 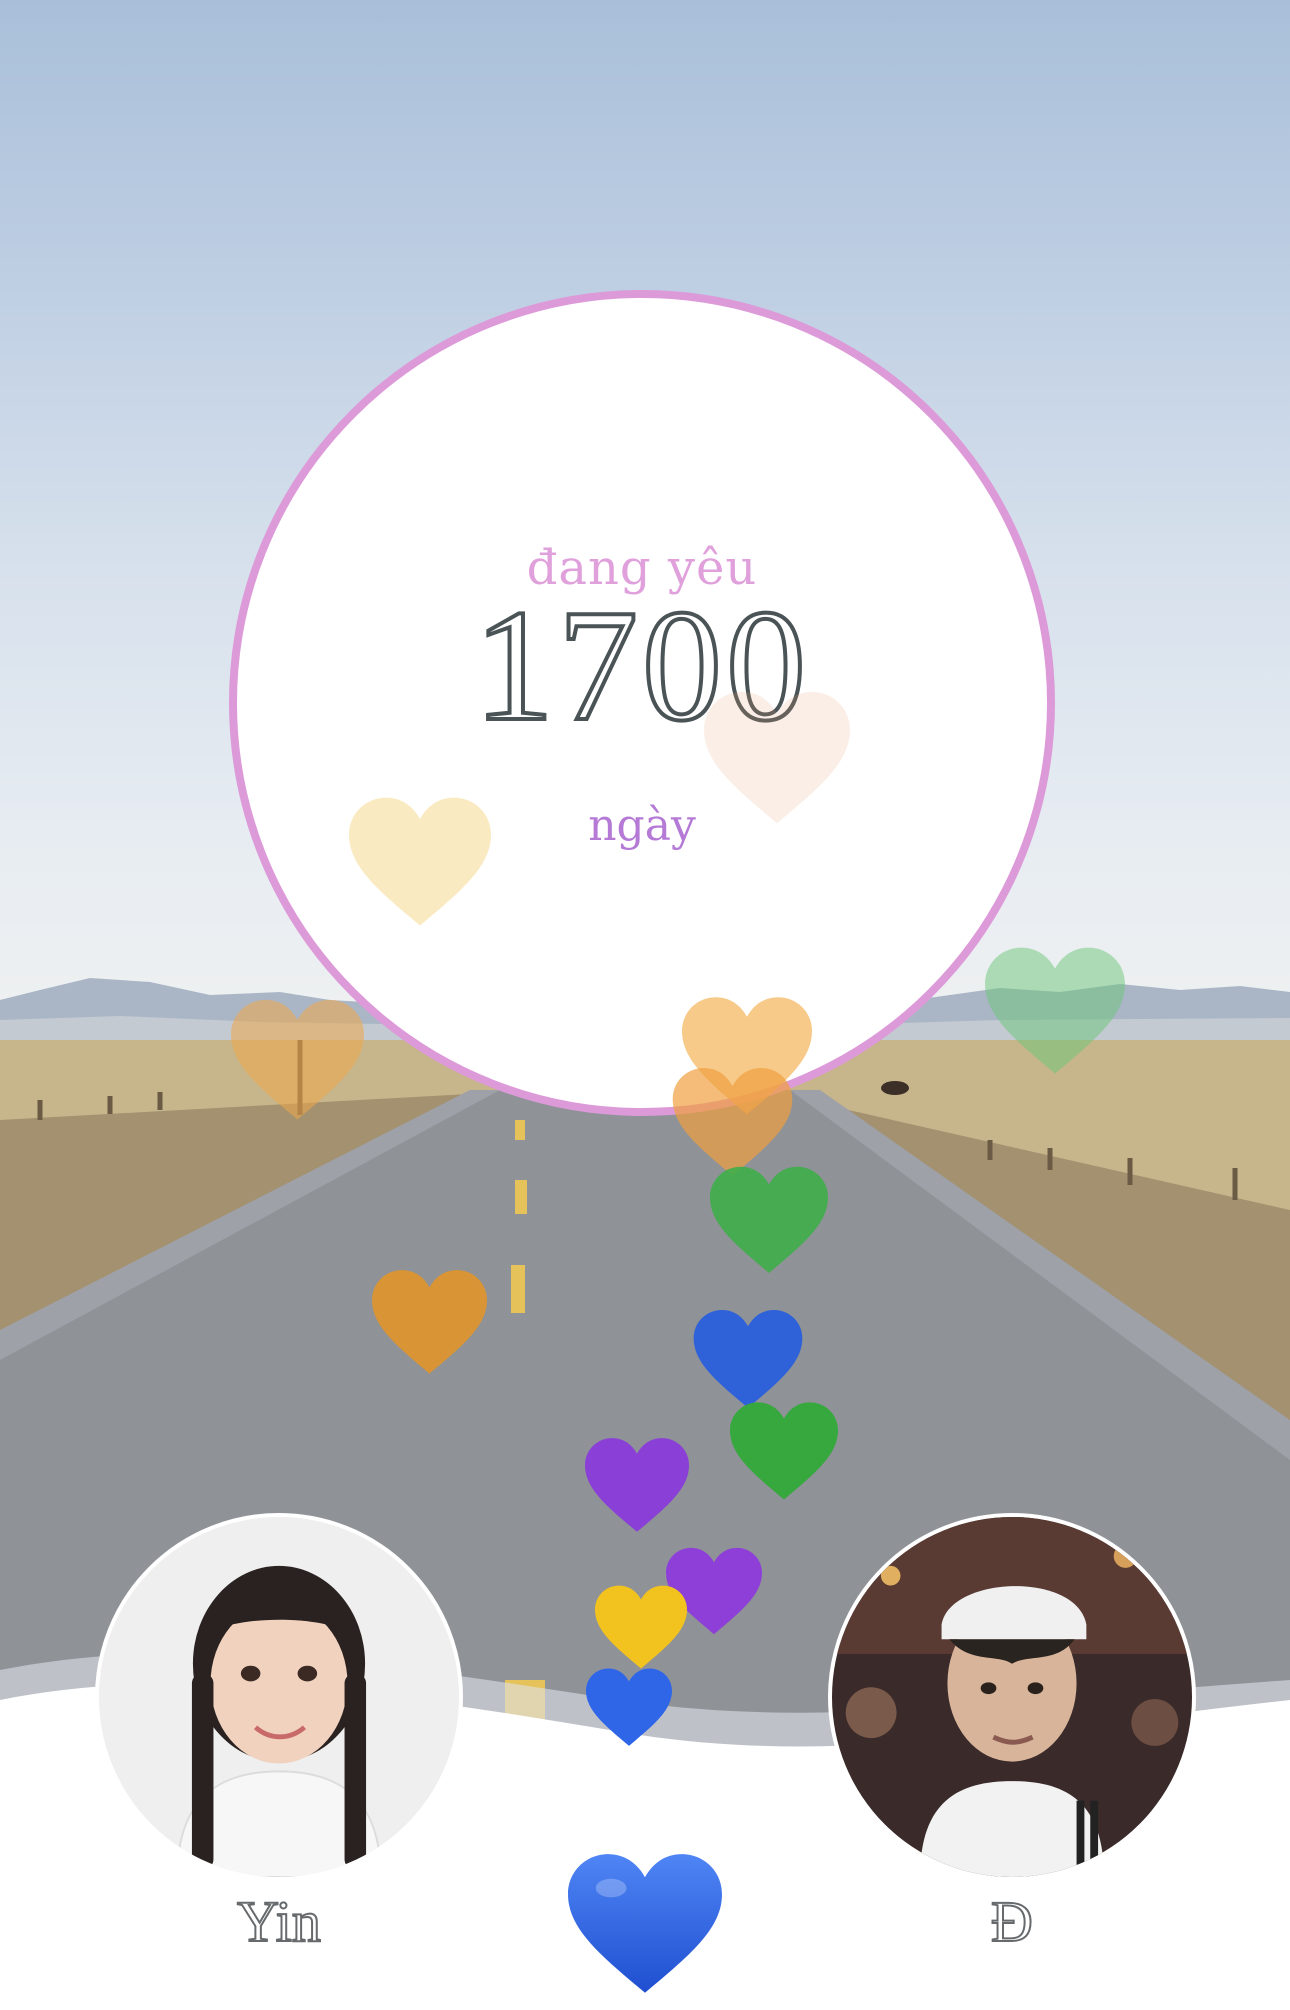 I want to click on avatar-left, so click(x=279, y=1697).